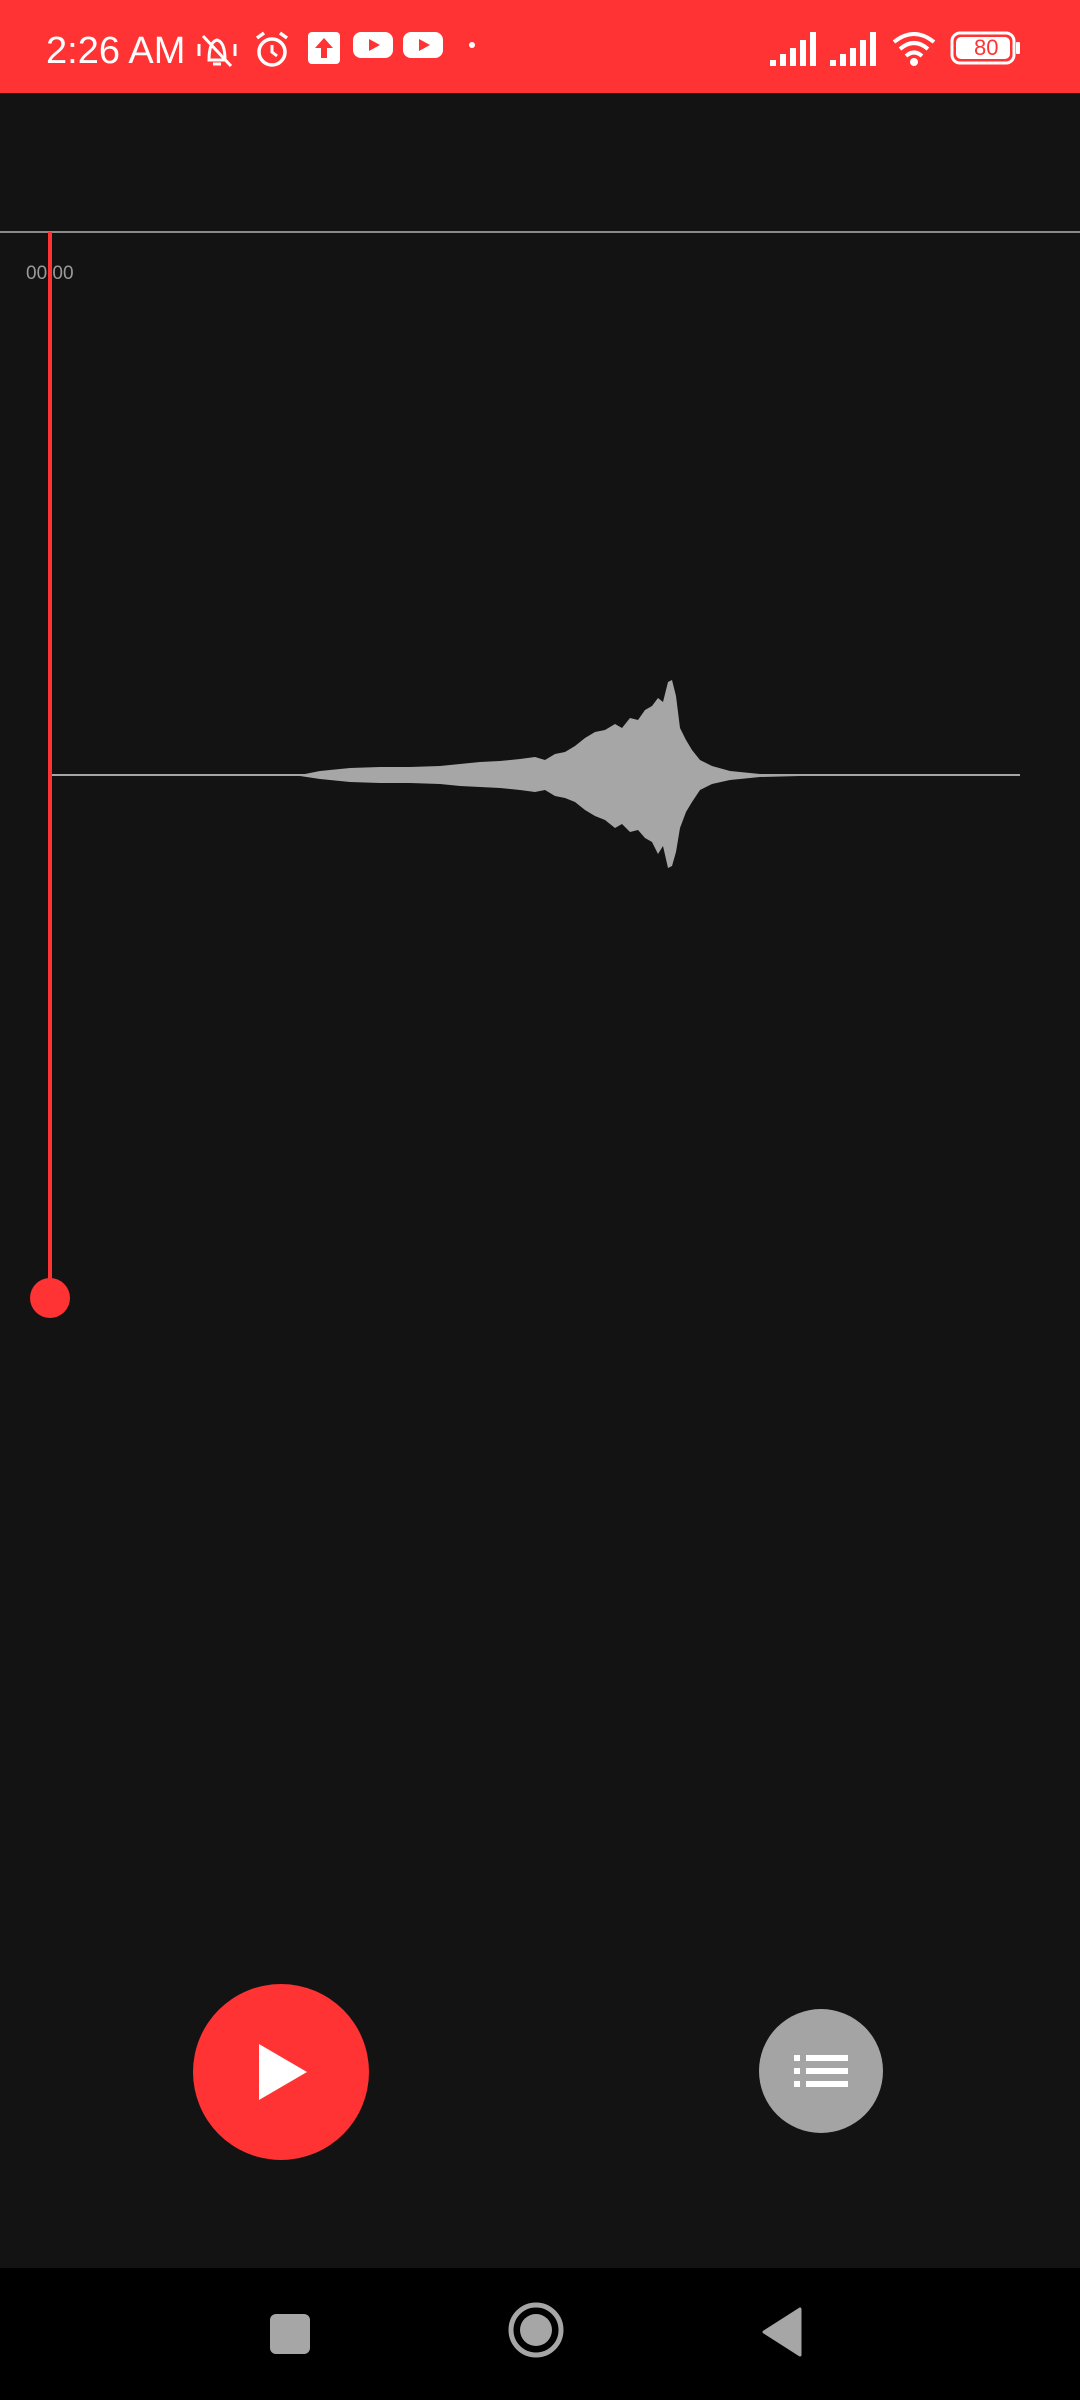 This screenshot has height=2400, width=1080. What do you see at coordinates (540, 46) in the screenshot?
I see `status-bar: 2:26 AM 80` at bounding box center [540, 46].